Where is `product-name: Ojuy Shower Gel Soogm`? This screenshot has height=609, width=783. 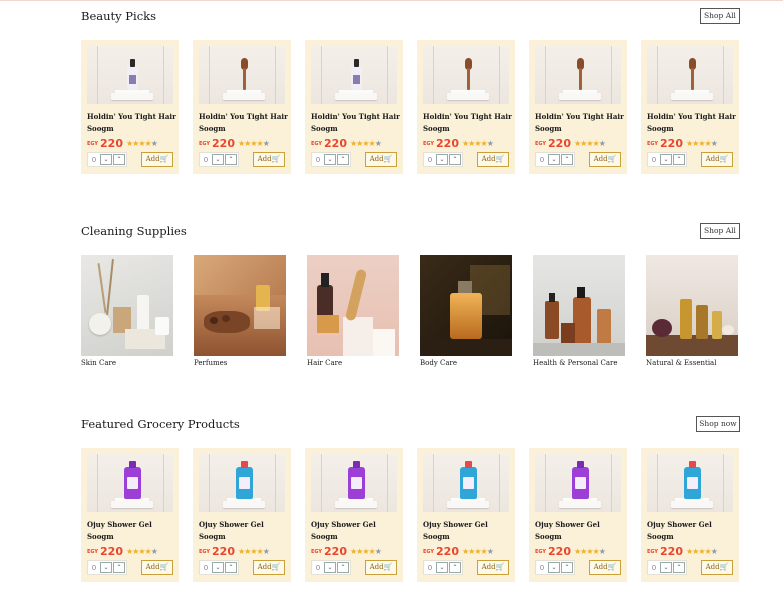 product-name: Ojuy Shower Gel Soogm is located at coordinates (231, 530).